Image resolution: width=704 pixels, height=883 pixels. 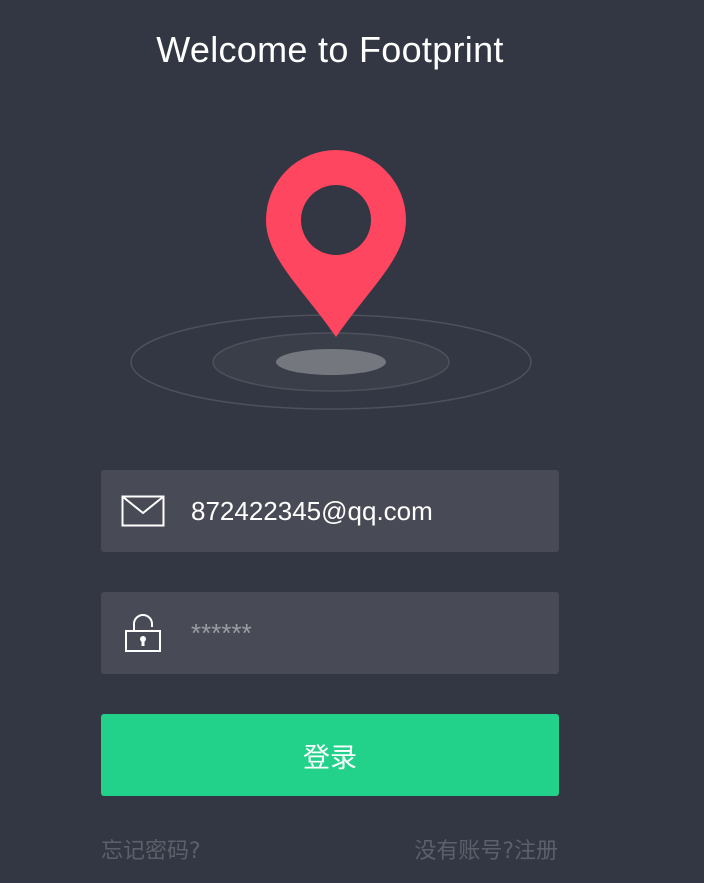 What do you see at coordinates (366, 633) in the screenshot?
I see `password-input` at bounding box center [366, 633].